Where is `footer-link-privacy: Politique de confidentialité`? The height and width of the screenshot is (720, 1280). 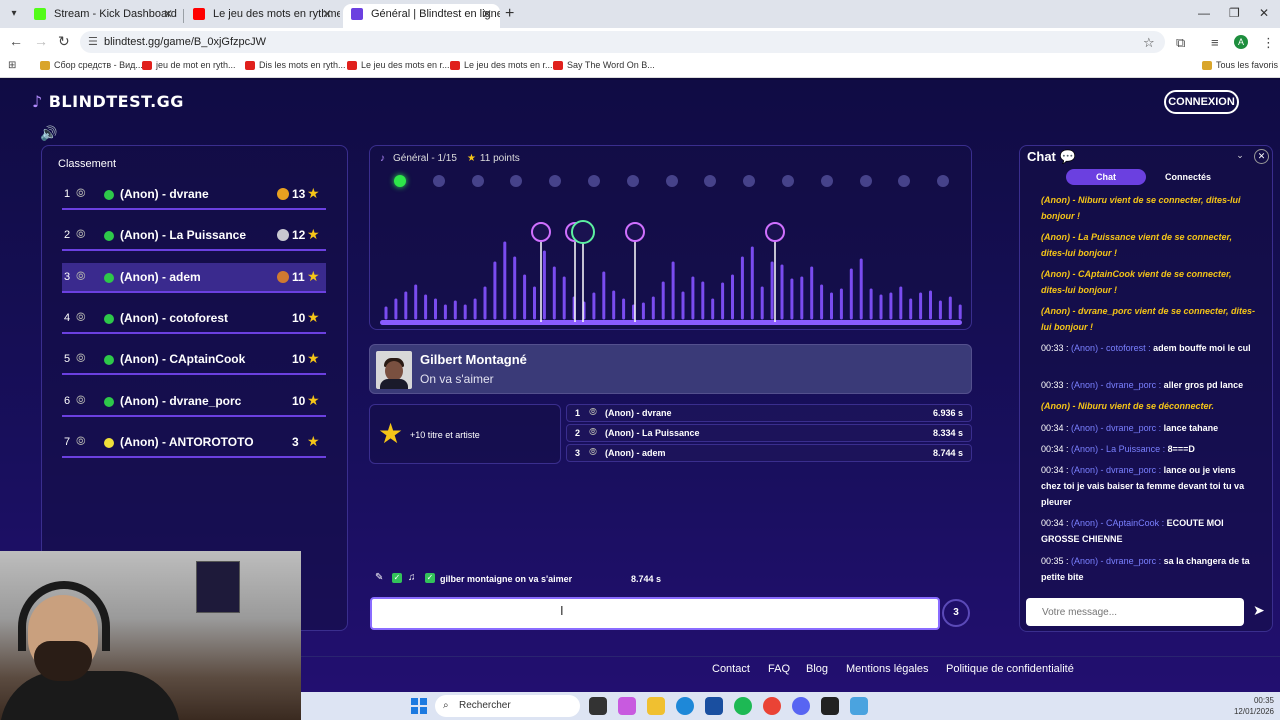
footer-link-privacy: Politique de confidentialité is located at coordinates (1010, 669).